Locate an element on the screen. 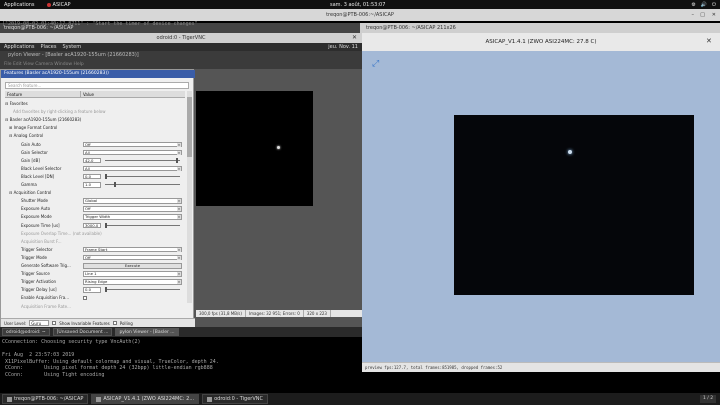 This screenshot has height=405, width=720. feature-row: Gain Selector All ▾ is located at coordinates (95, 152).